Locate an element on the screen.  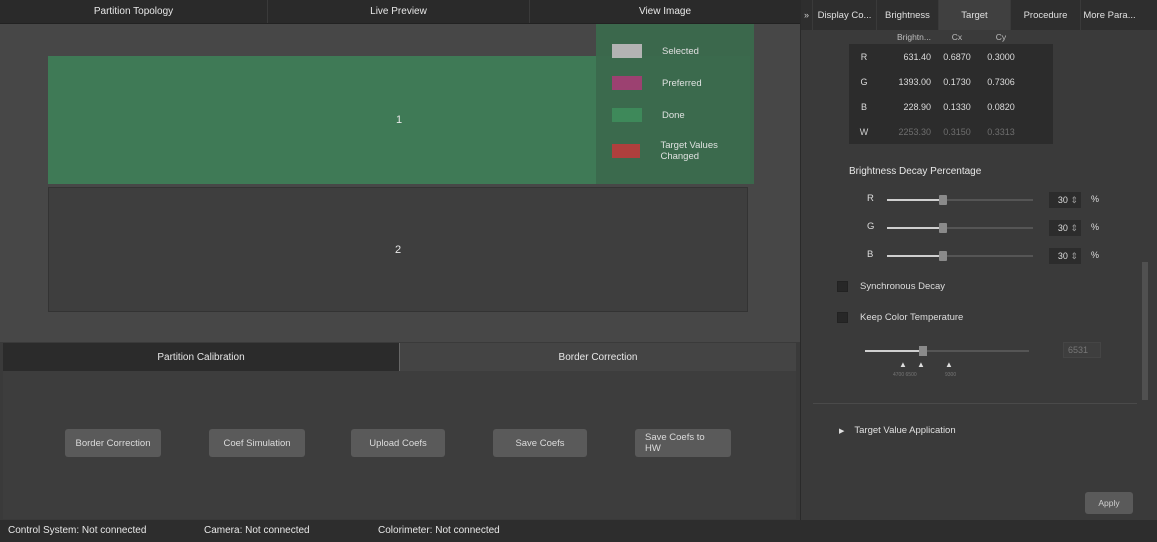
cy-cell: 0.3000 is located at coordinates (1001, 57).